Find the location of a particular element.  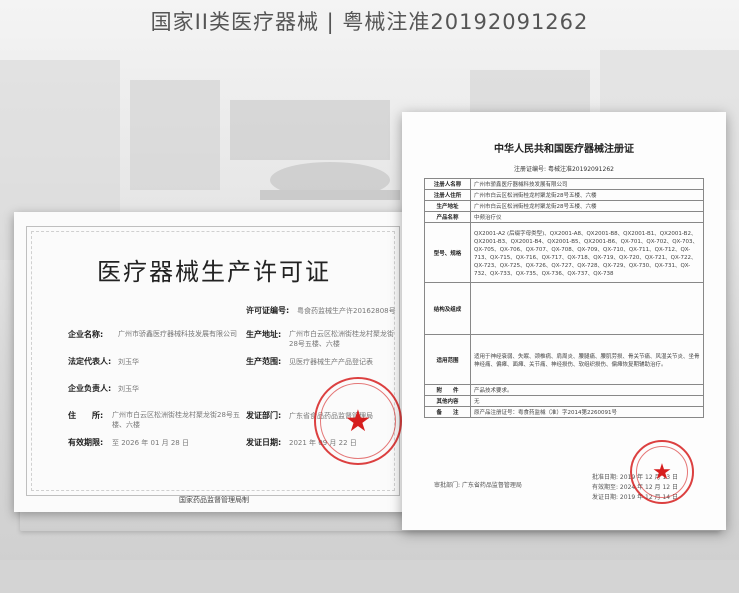

table-row: 其他内容无 is located at coordinates (564, 401).